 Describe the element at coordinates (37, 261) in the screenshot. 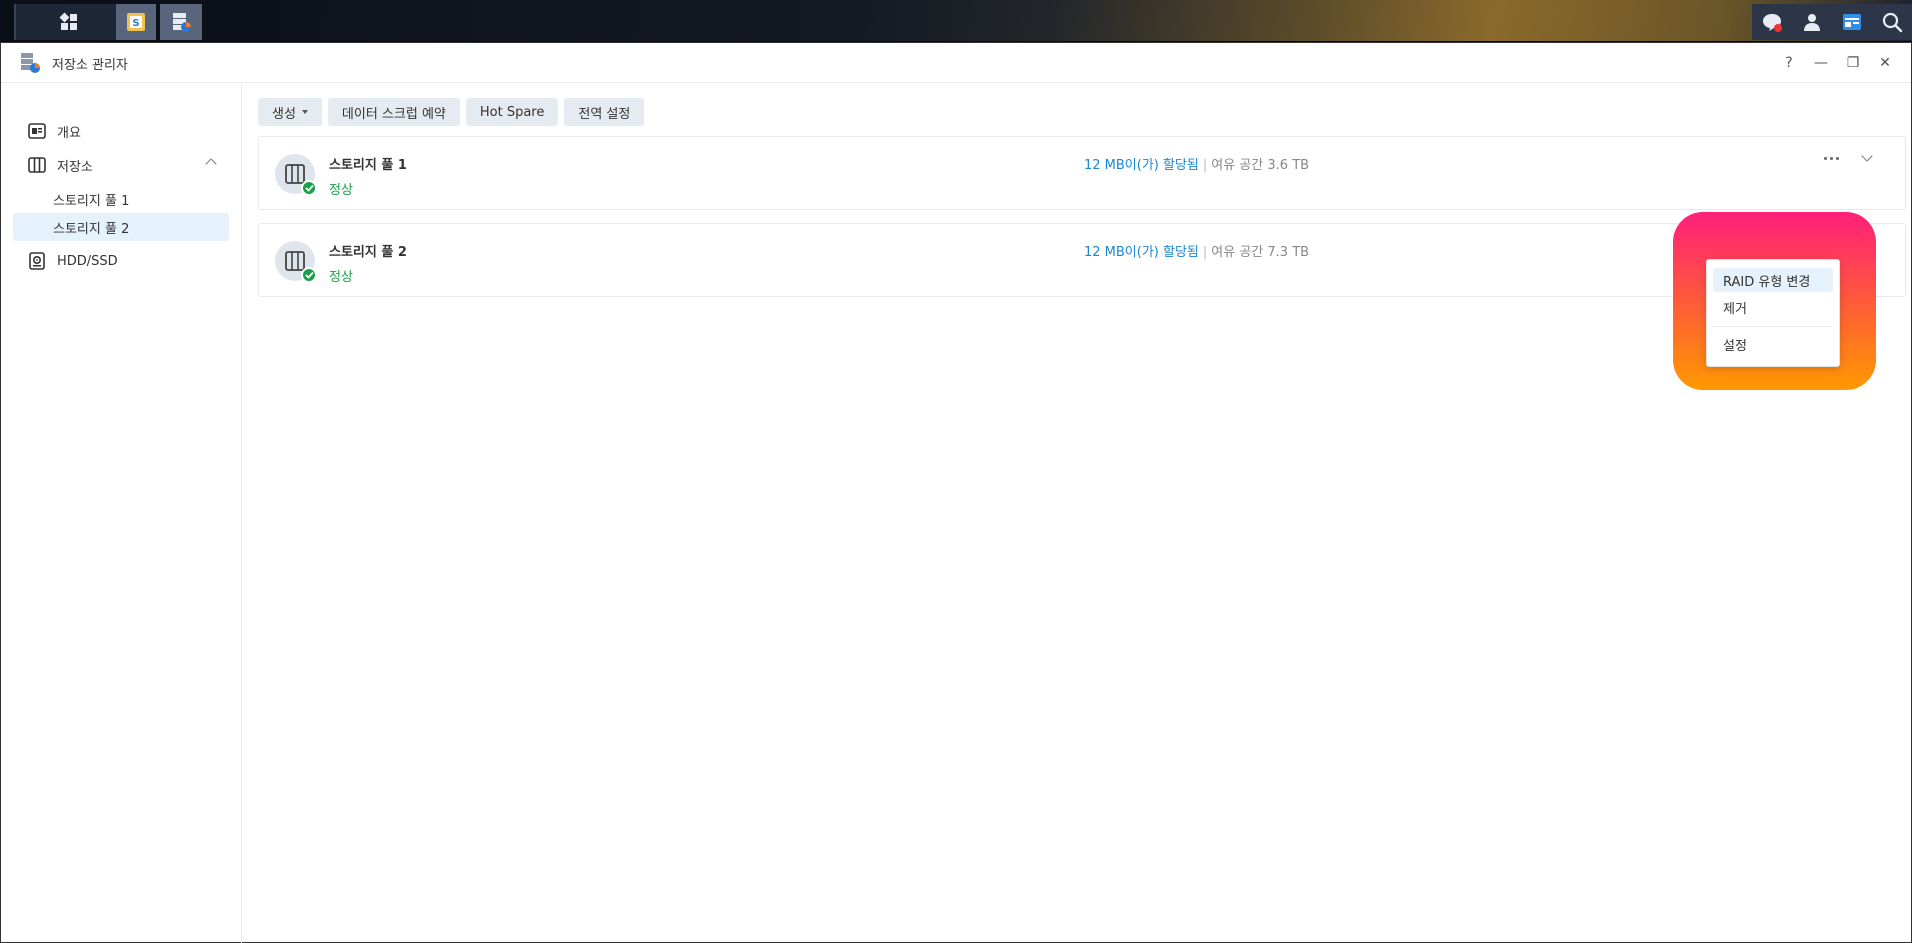

I see `hdd-icon` at that location.